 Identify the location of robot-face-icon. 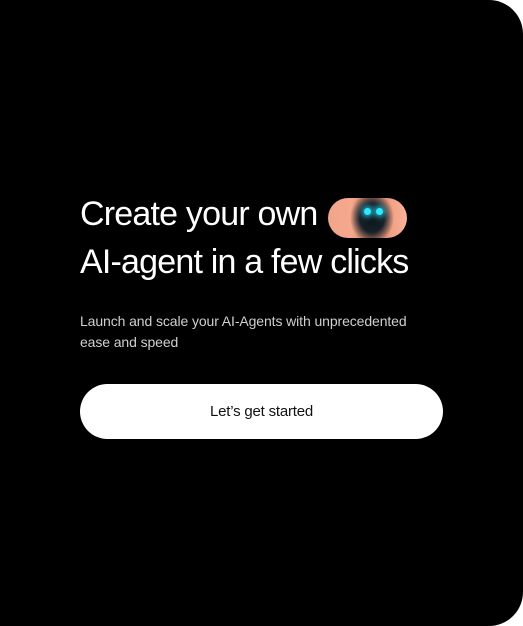
(367, 218).